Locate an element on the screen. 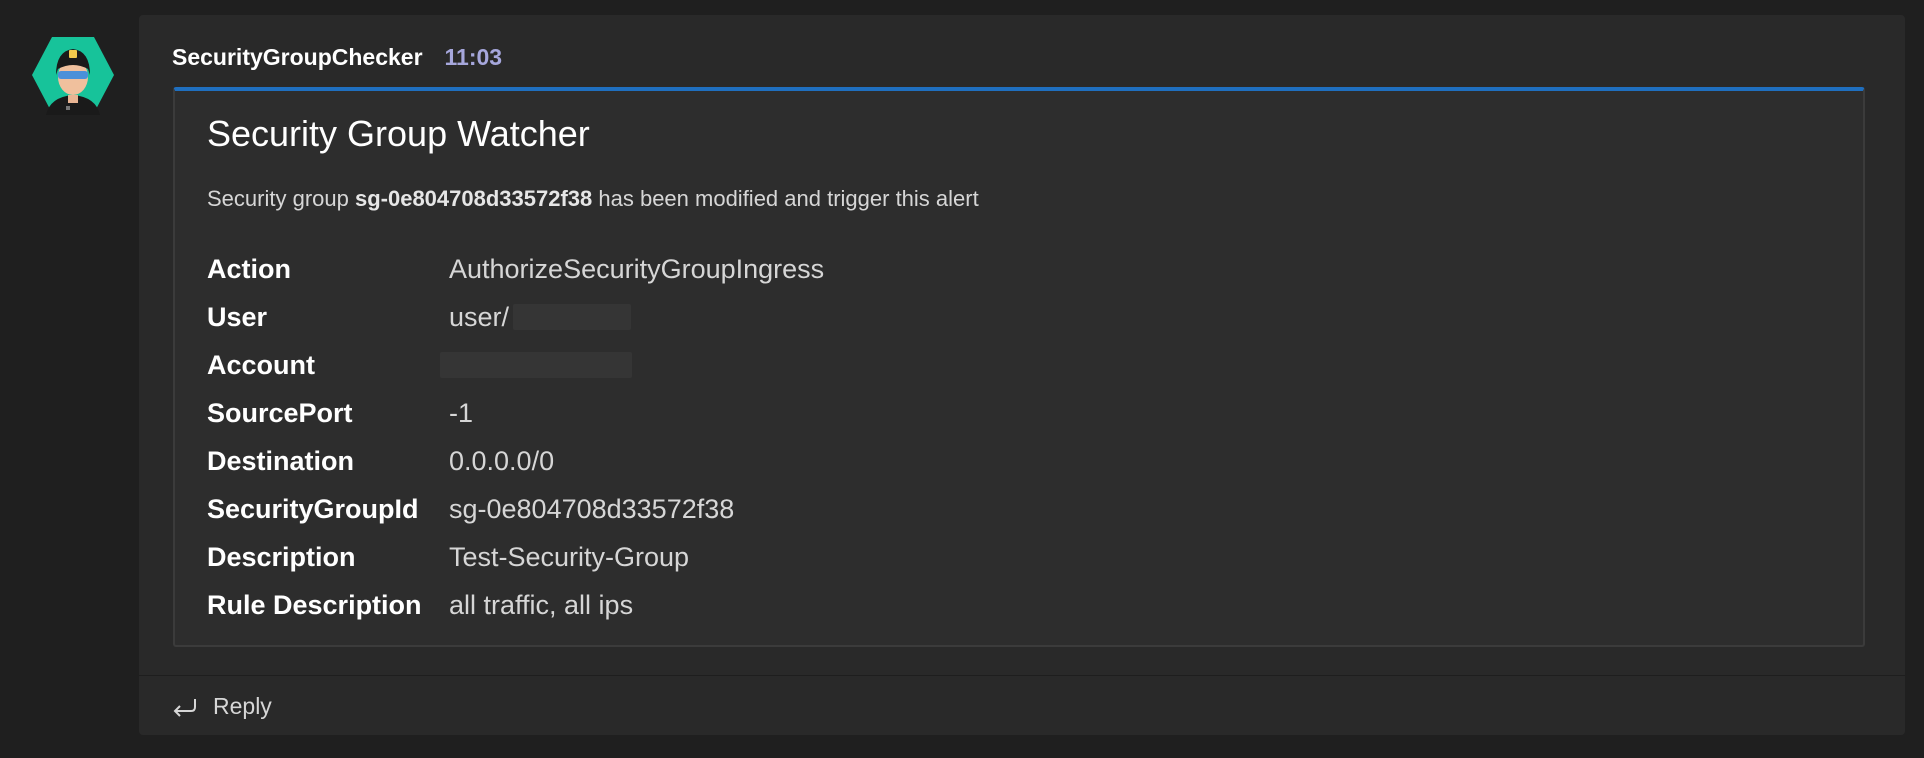 The height and width of the screenshot is (758, 1924). message-footer: Reply is located at coordinates (1022, 705).